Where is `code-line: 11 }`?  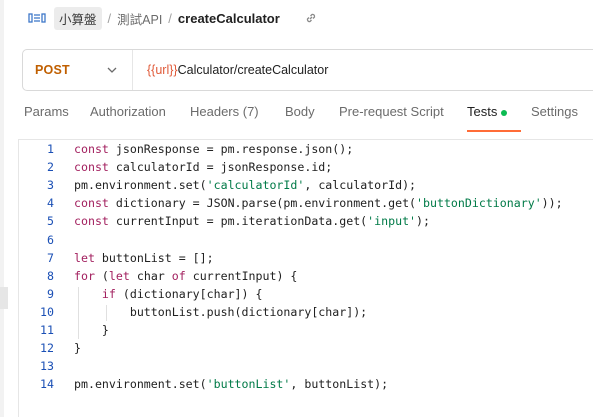
code-line: 11 } is located at coordinates (306, 330).